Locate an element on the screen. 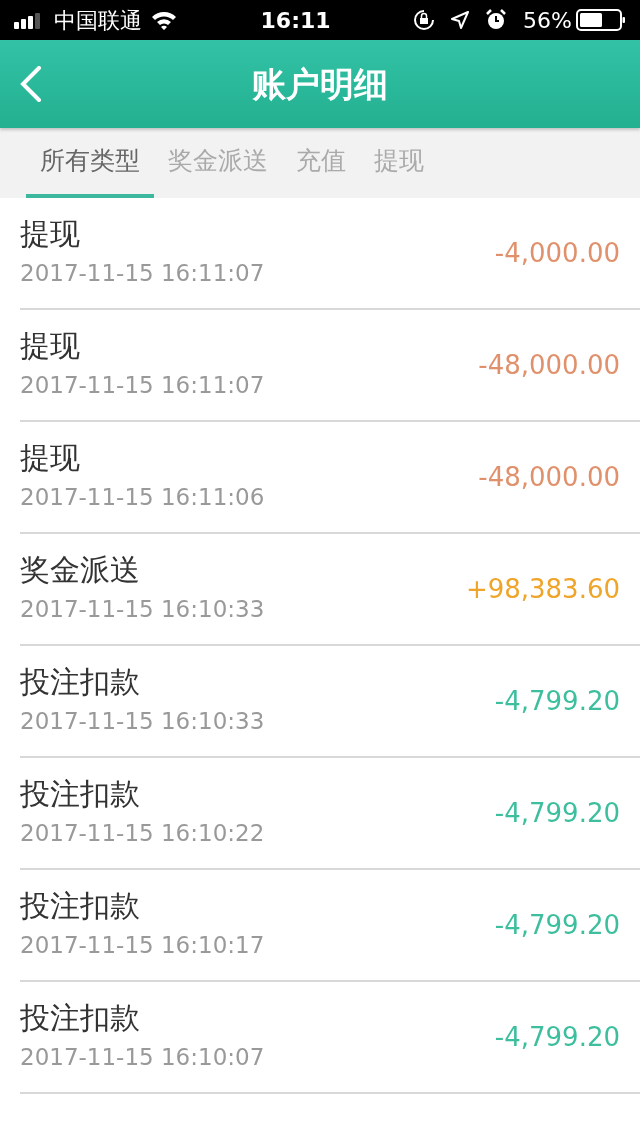 This screenshot has width=640, height=1138. filter-tab: 奖金派送 is located at coordinates (218, 163).